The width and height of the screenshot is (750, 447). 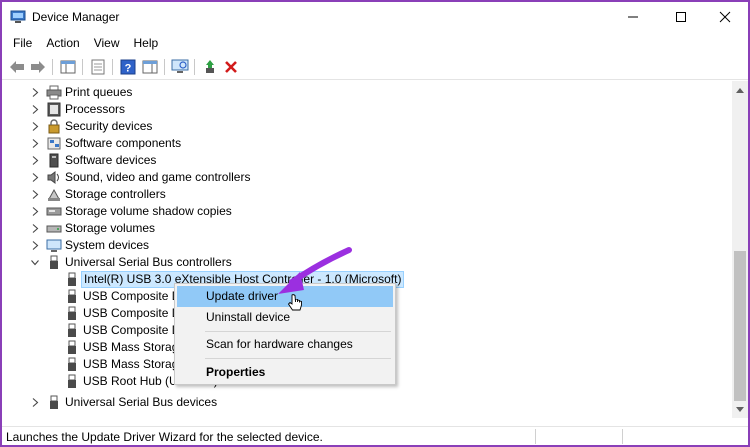 I want to click on update-driver-toolbar-button, so click(x=210, y=67).